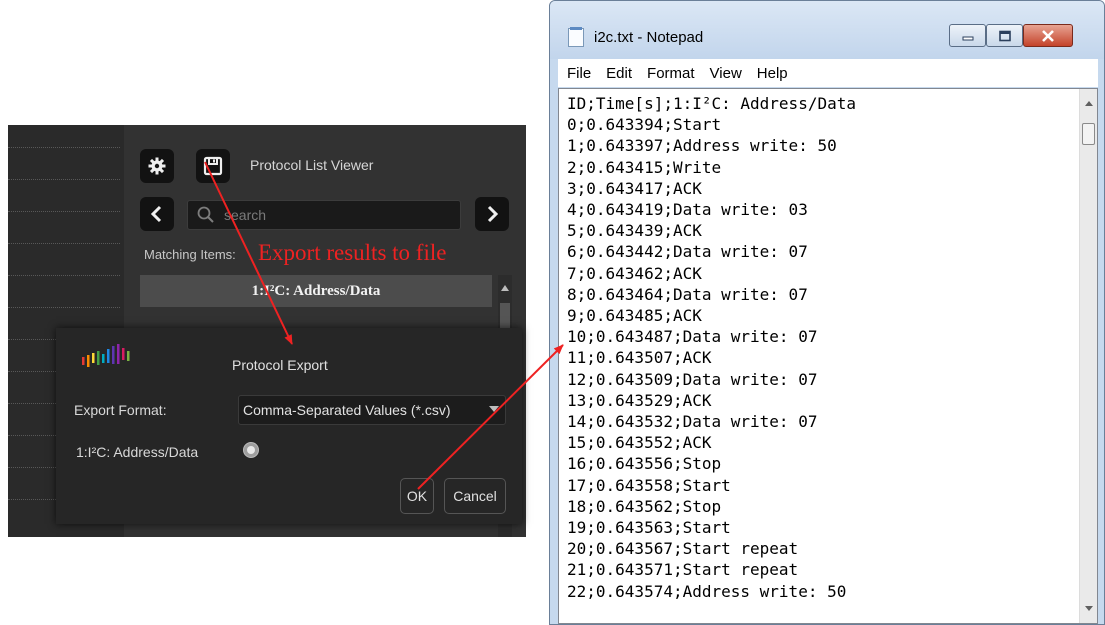 The height and width of the screenshot is (625, 1105). What do you see at coordinates (490, 417) in the screenshot?
I see `arrow-ok-to-notepad` at bounding box center [490, 417].